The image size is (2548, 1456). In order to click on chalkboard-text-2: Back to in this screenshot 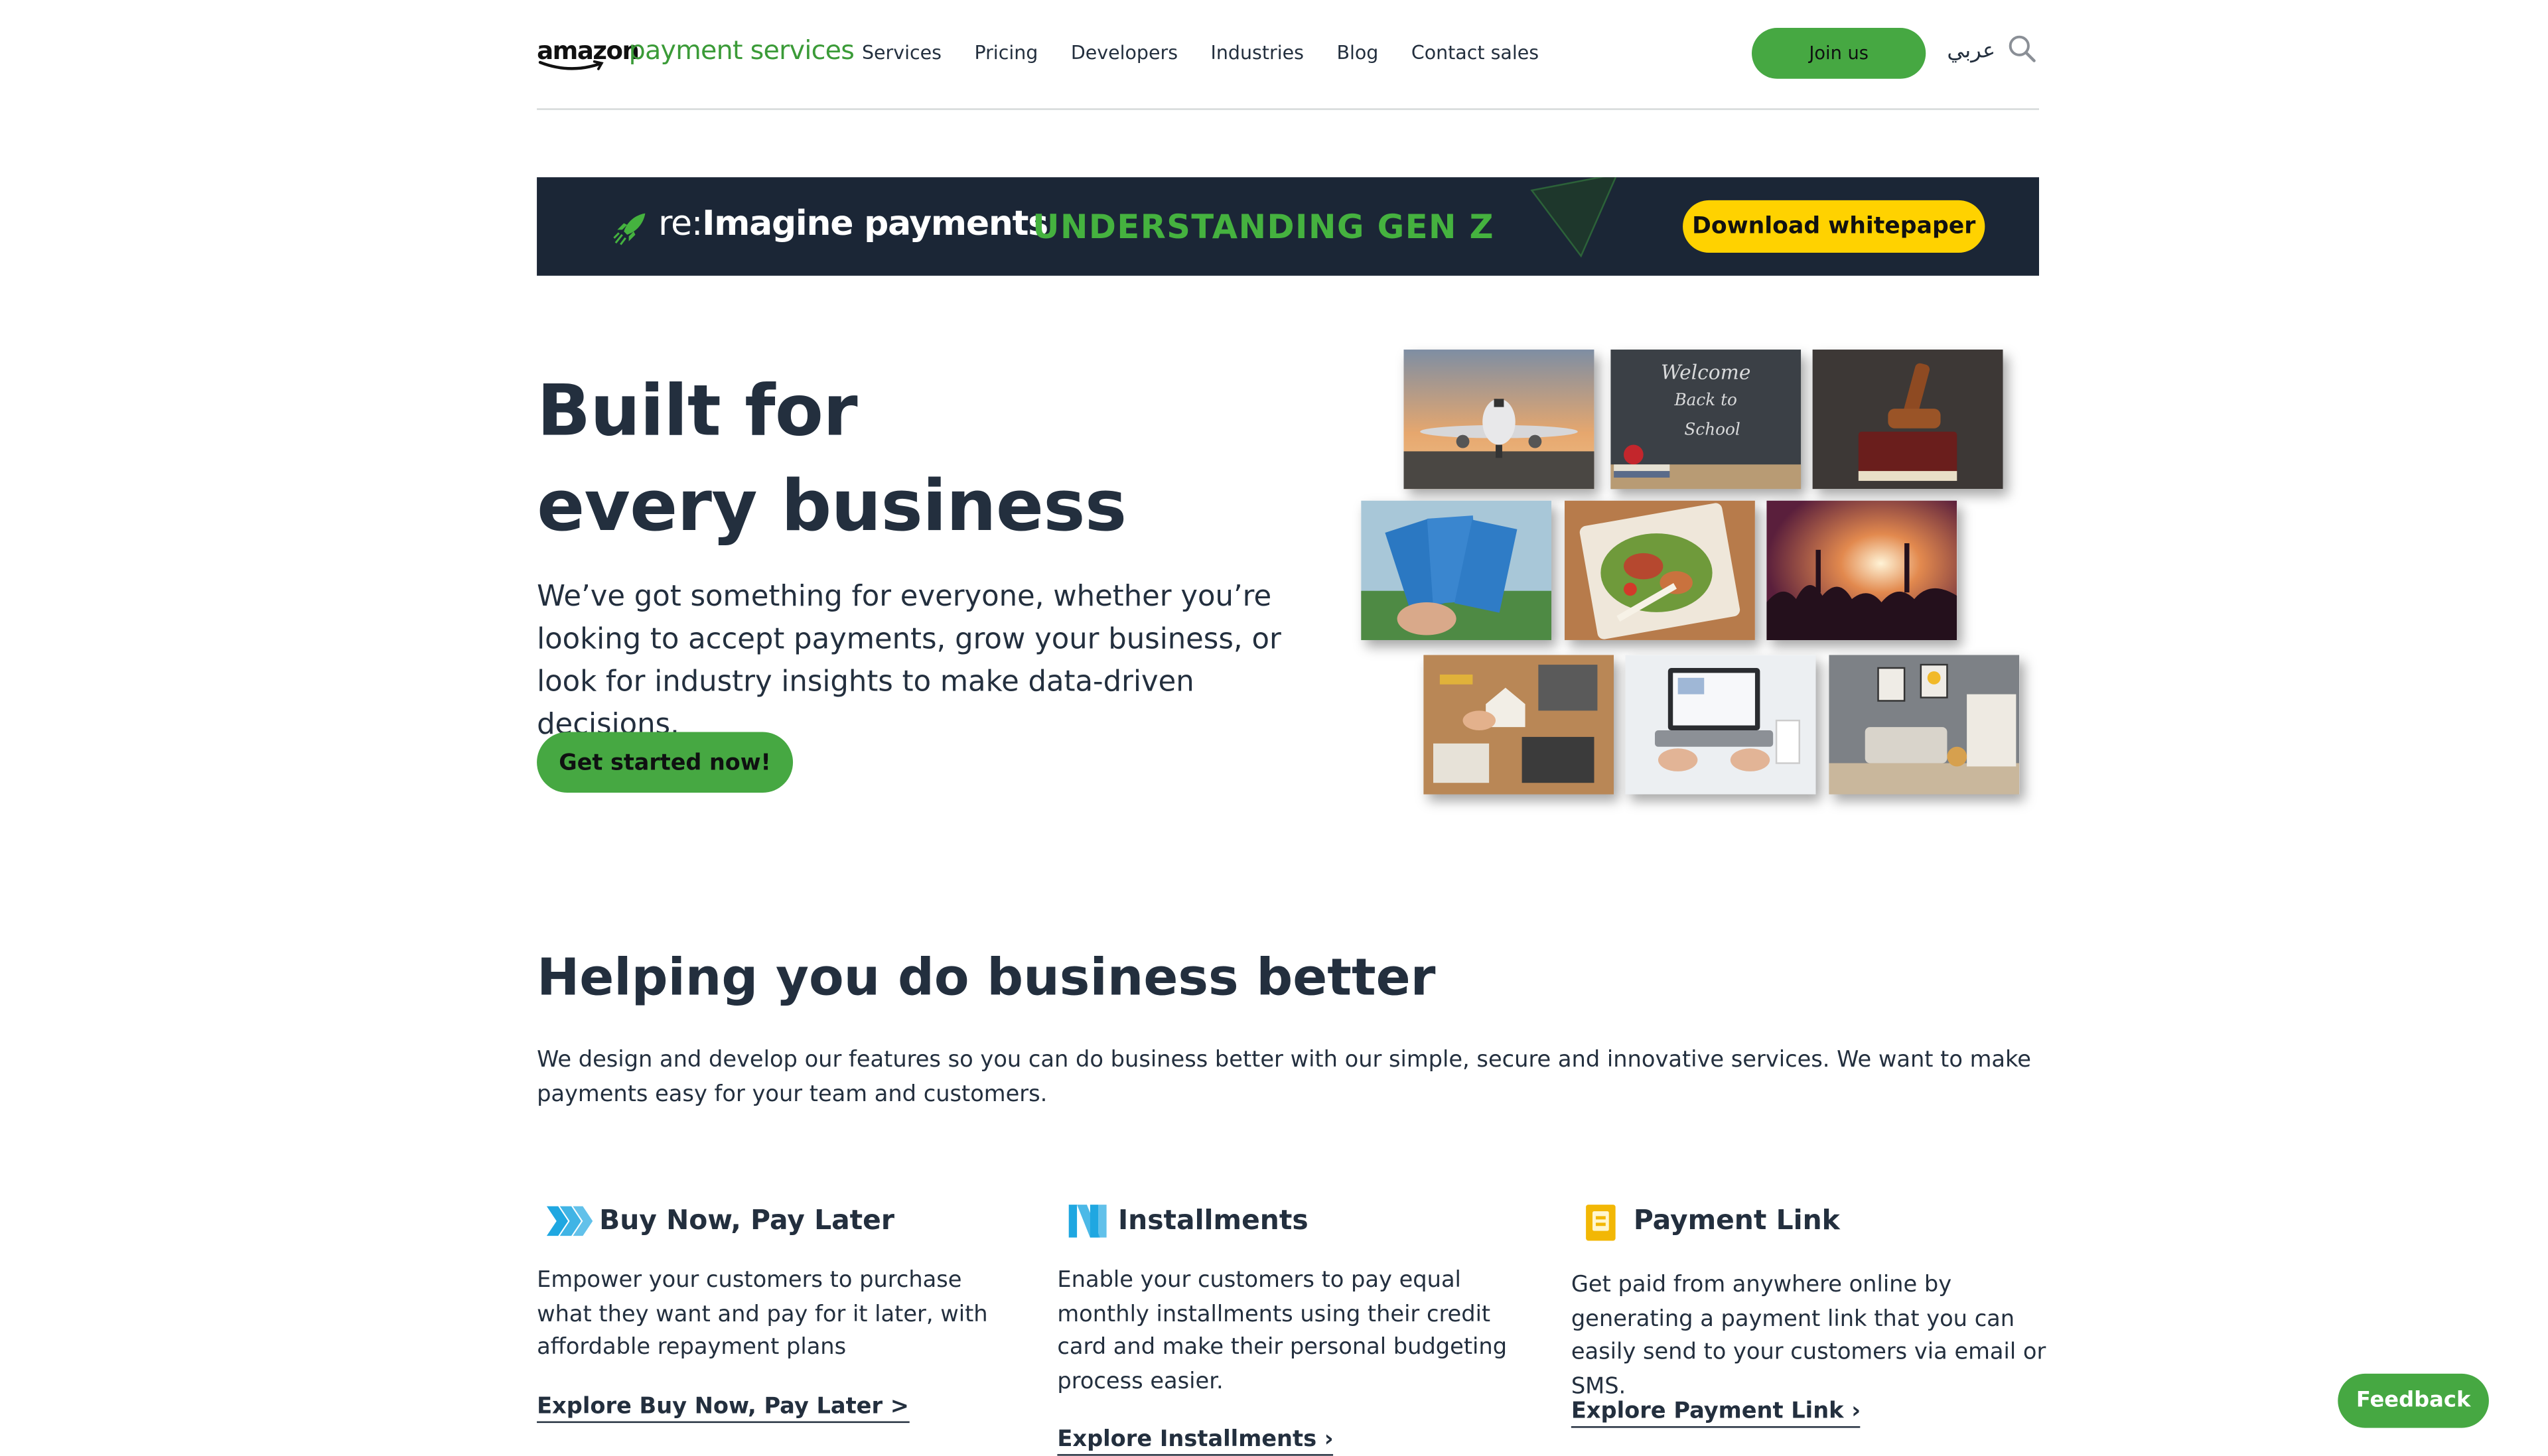, I will do `click(1705, 399)`.